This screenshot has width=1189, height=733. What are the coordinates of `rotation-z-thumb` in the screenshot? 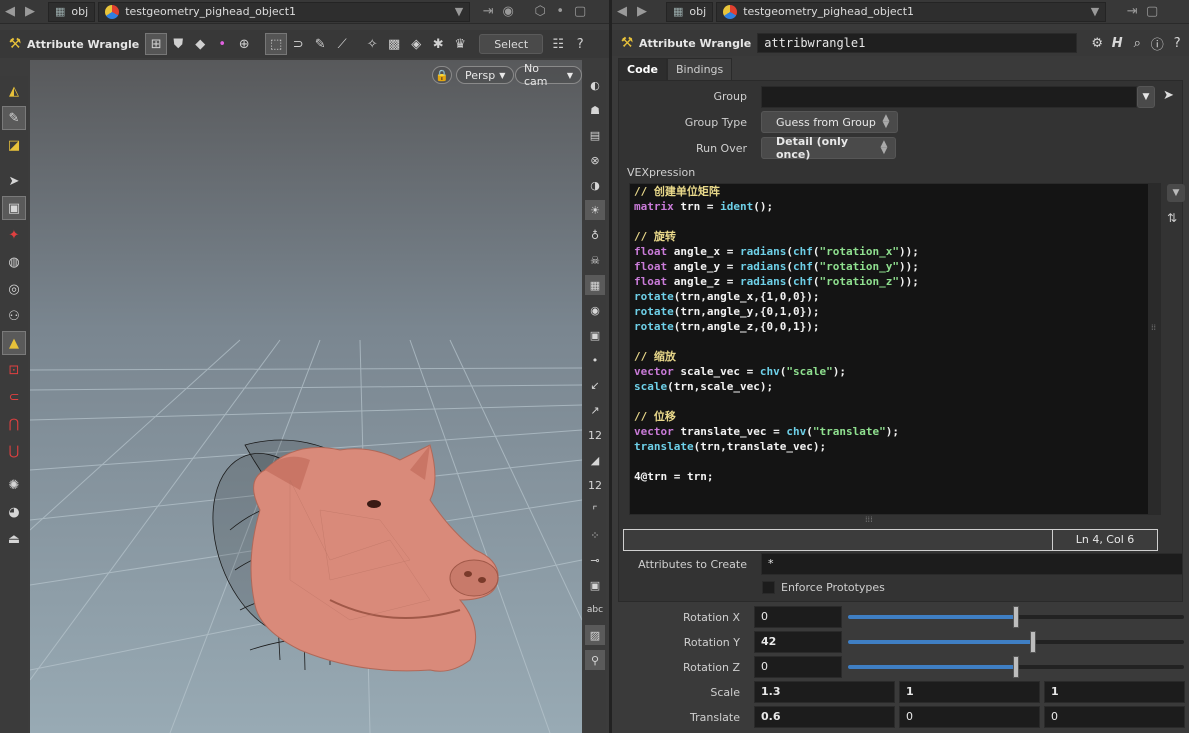 It's located at (1016, 667).